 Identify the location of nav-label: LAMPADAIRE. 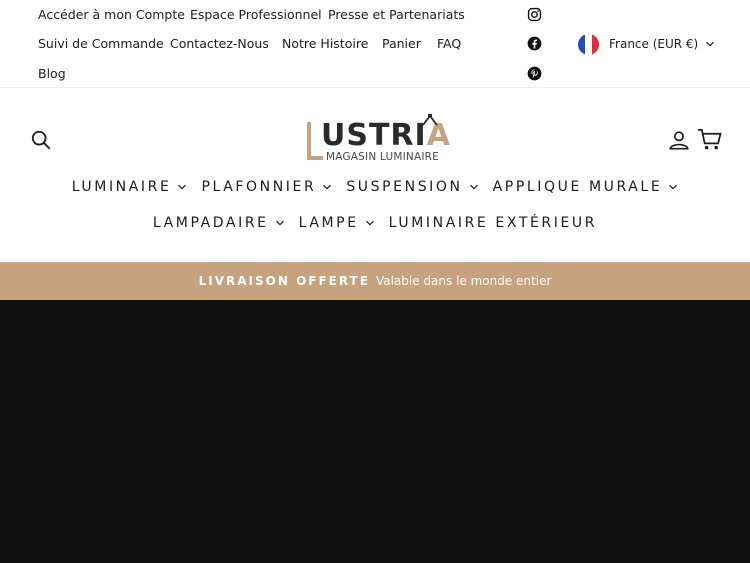
(210, 223).